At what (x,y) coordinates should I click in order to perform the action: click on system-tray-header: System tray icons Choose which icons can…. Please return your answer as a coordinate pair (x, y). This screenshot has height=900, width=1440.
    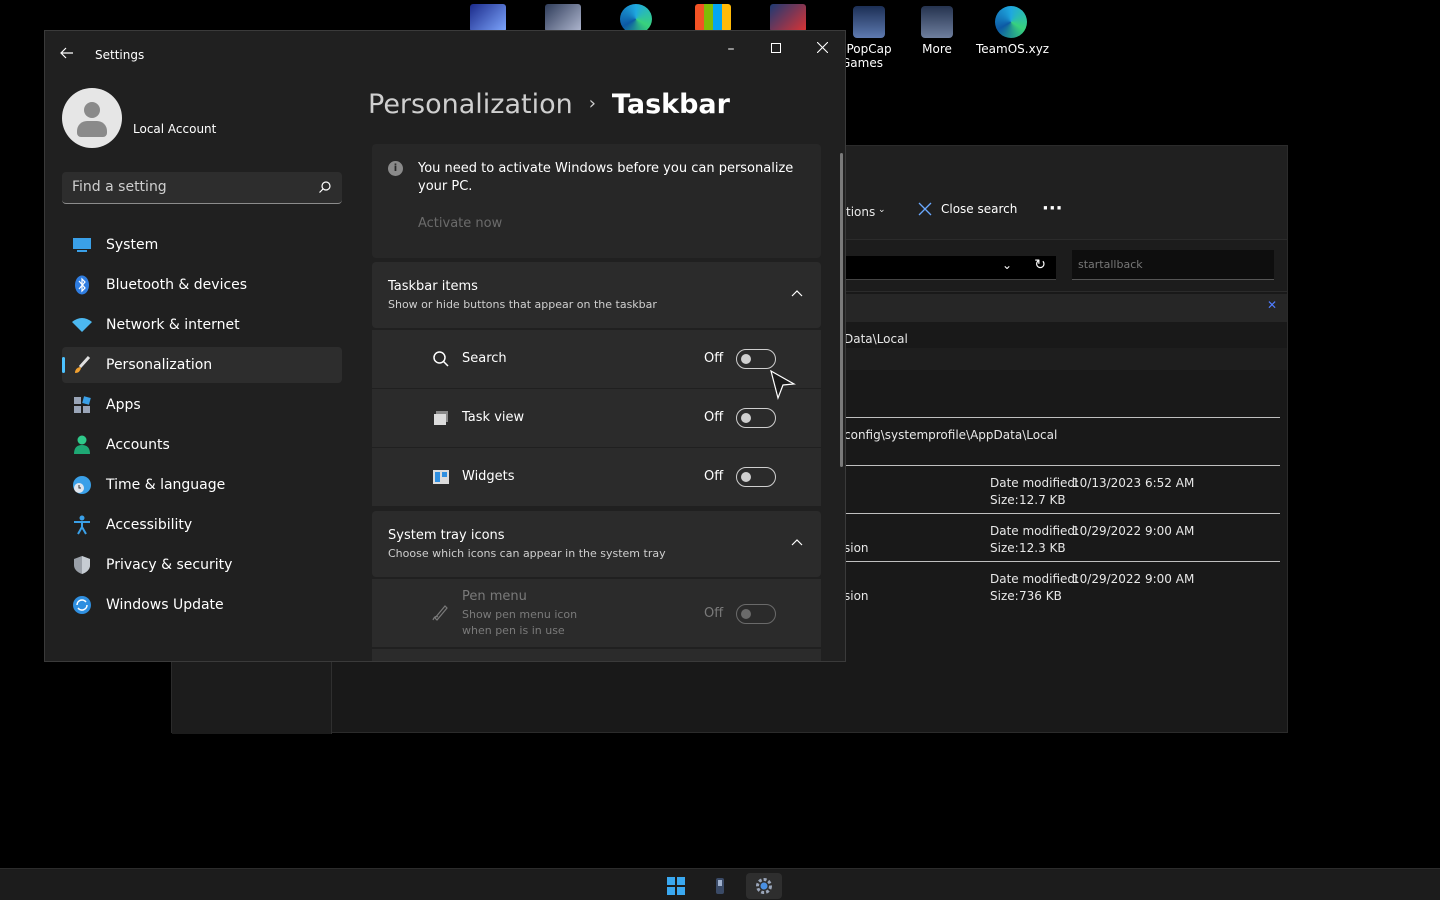
    Looking at the image, I should click on (596, 544).